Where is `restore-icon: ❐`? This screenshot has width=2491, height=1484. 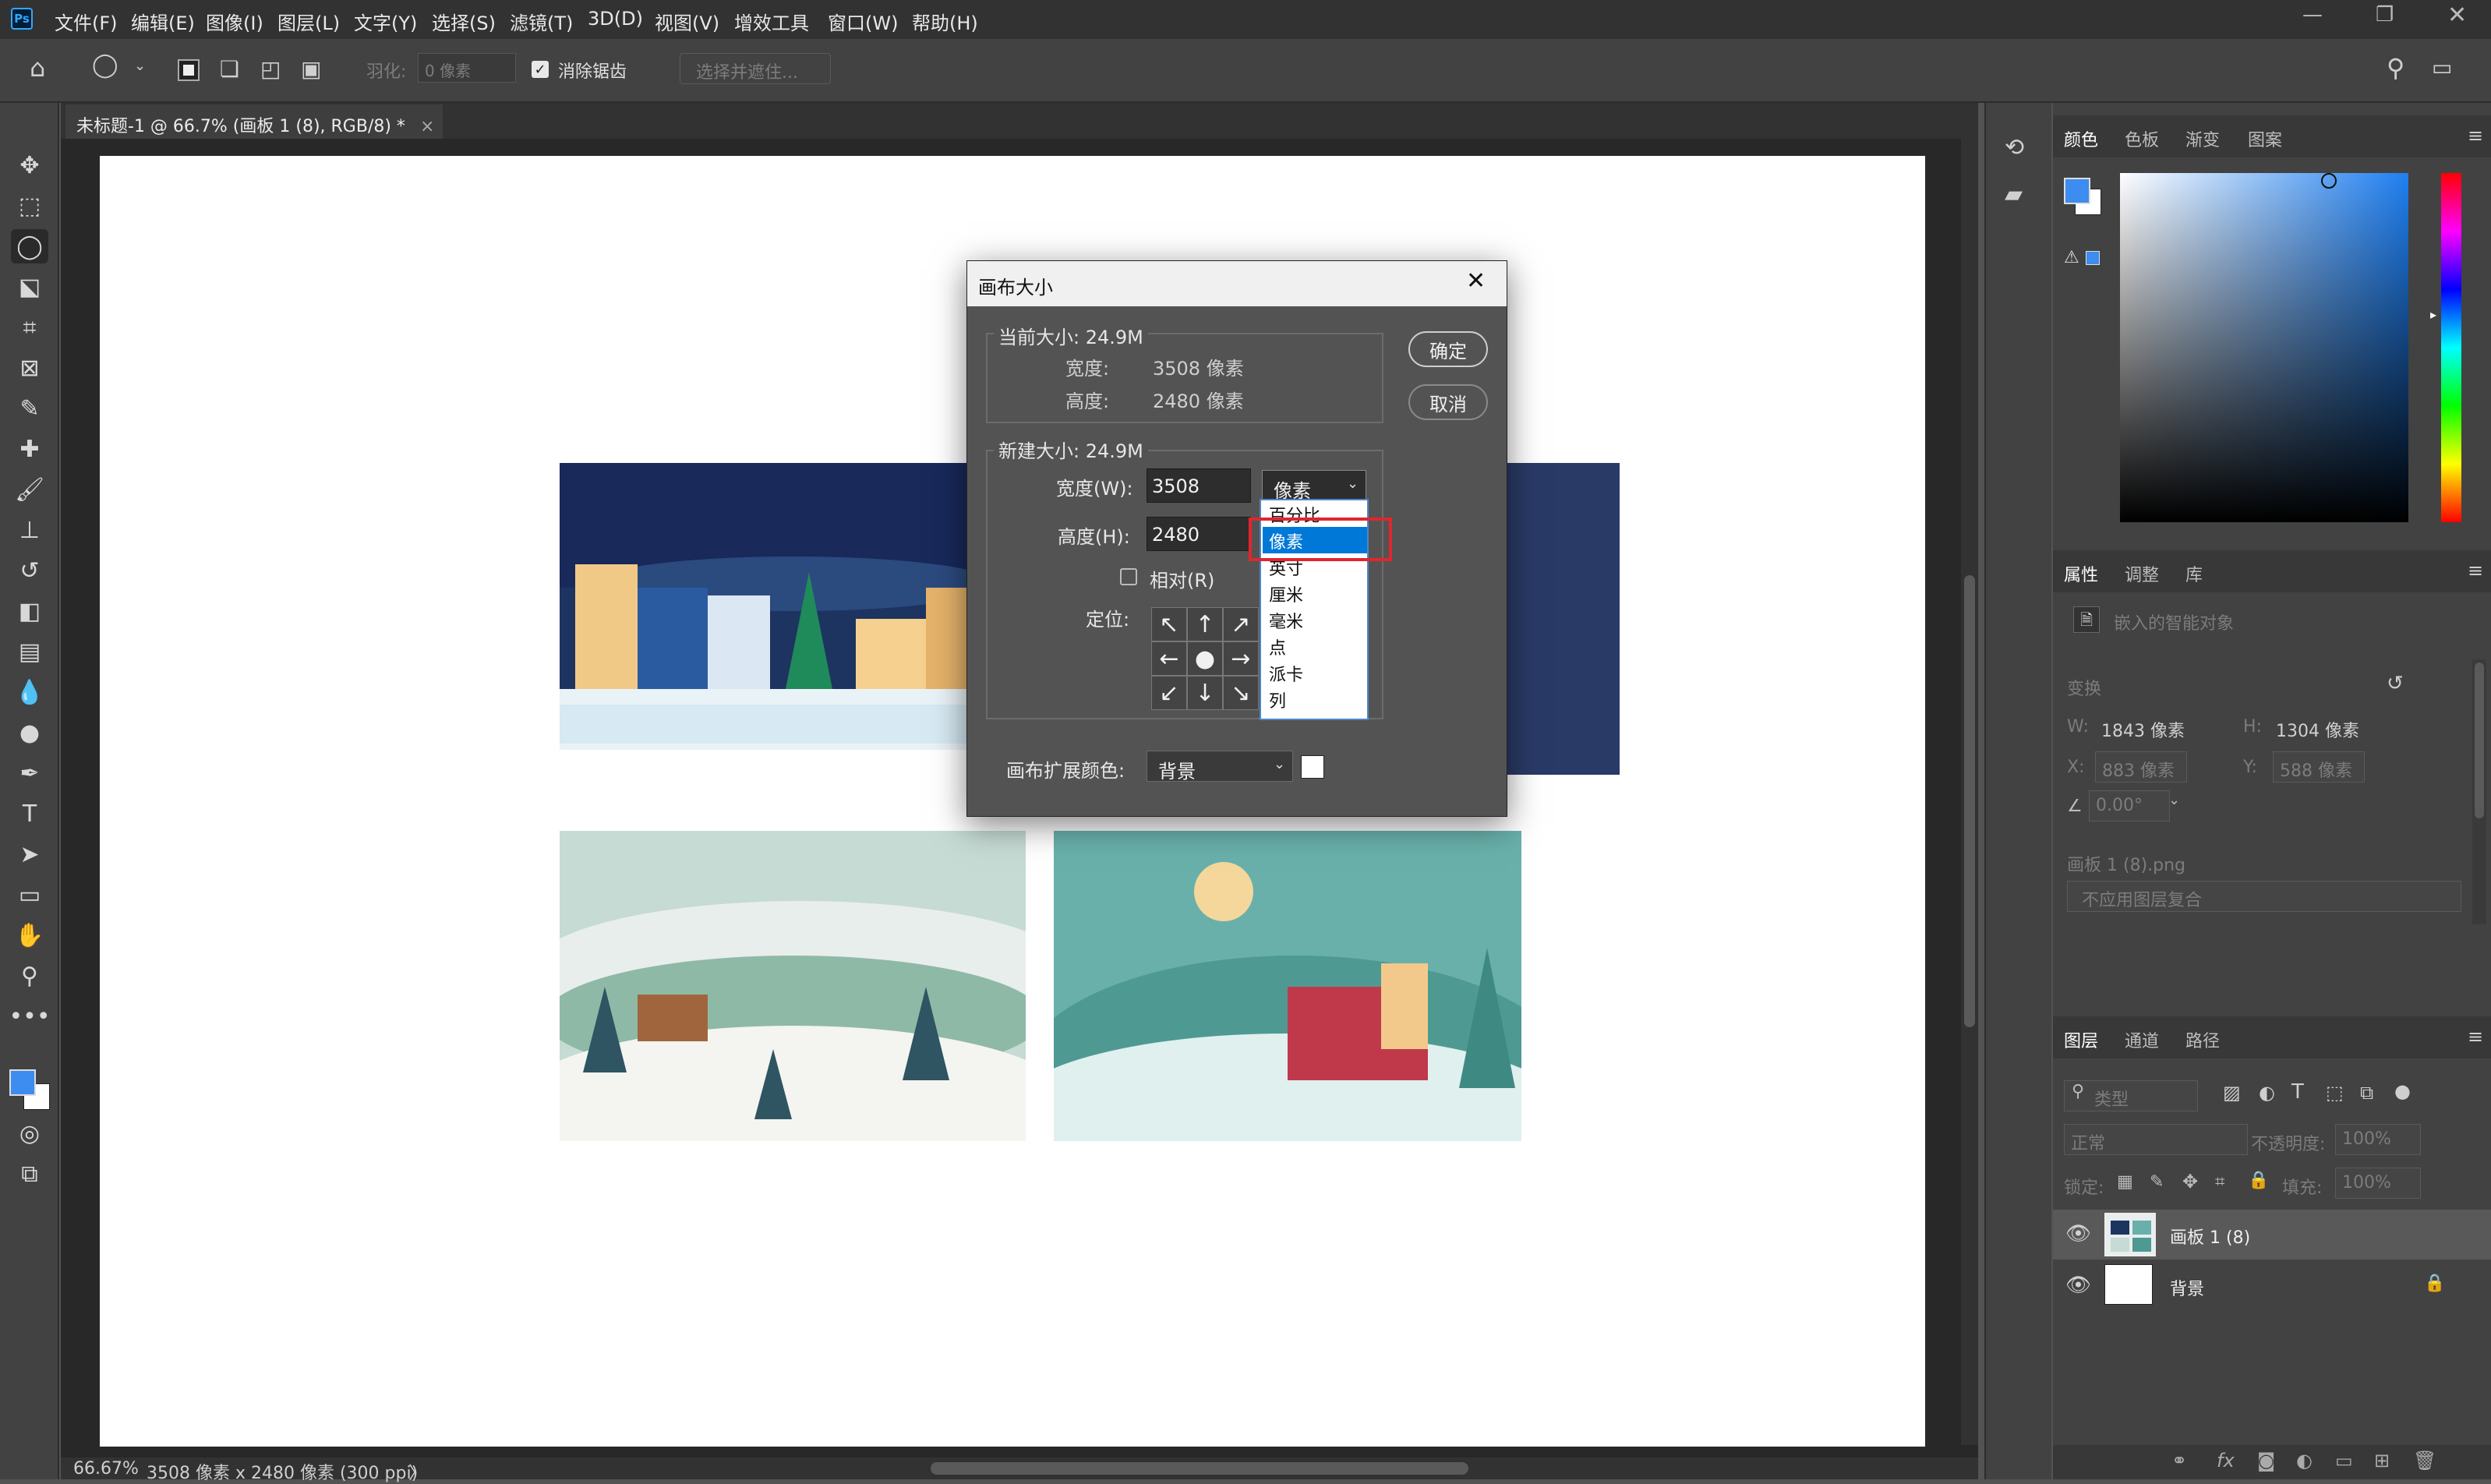
restore-icon: ❐ is located at coordinates (2385, 14).